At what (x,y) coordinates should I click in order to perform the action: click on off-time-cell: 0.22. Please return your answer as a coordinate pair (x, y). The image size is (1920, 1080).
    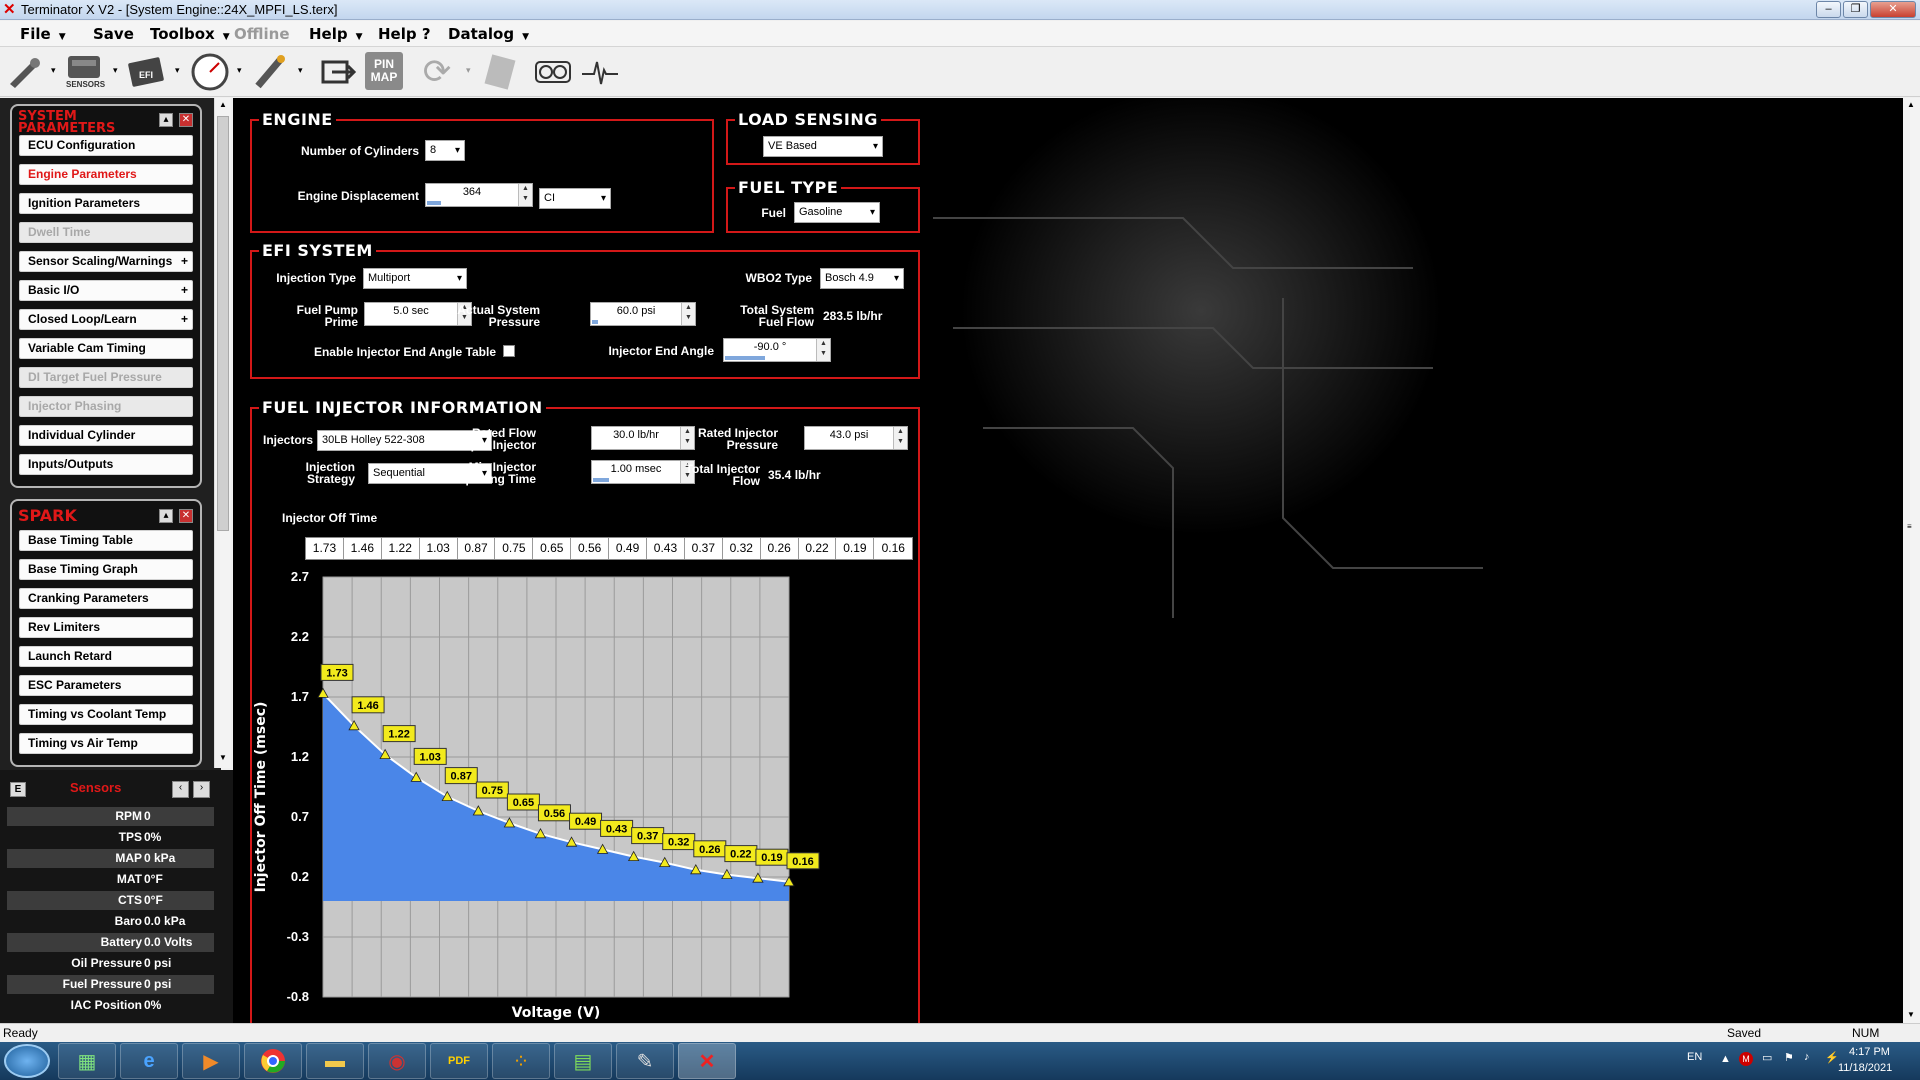
    Looking at the image, I should click on (818, 548).